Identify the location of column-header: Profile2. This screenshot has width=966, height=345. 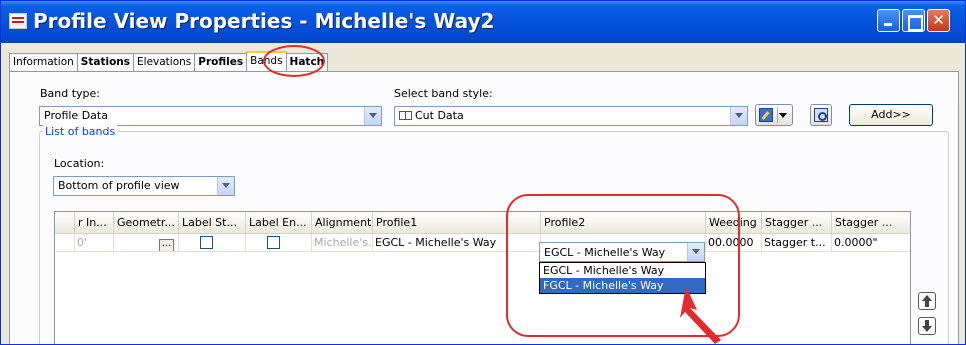
(623, 223).